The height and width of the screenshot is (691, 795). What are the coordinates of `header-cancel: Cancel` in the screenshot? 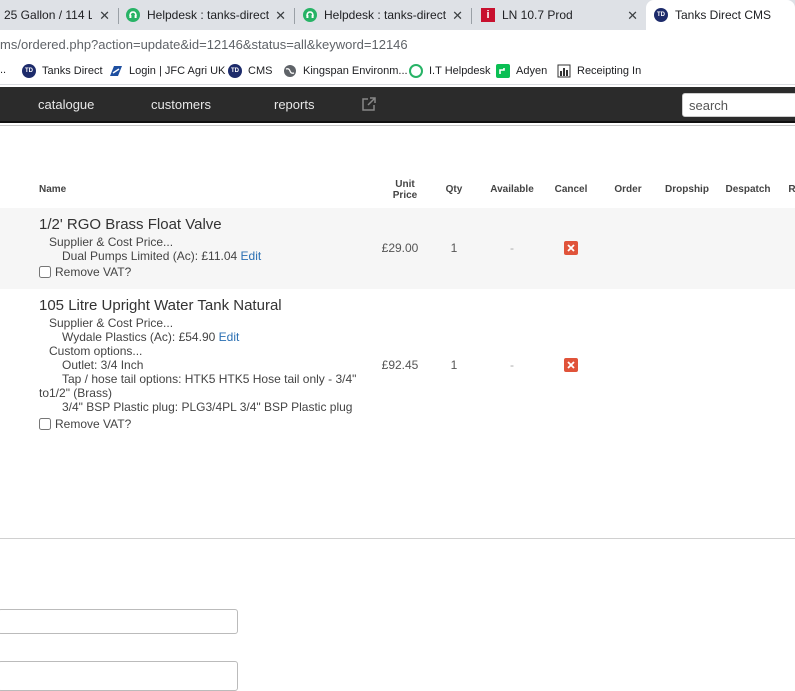 It's located at (571, 189).